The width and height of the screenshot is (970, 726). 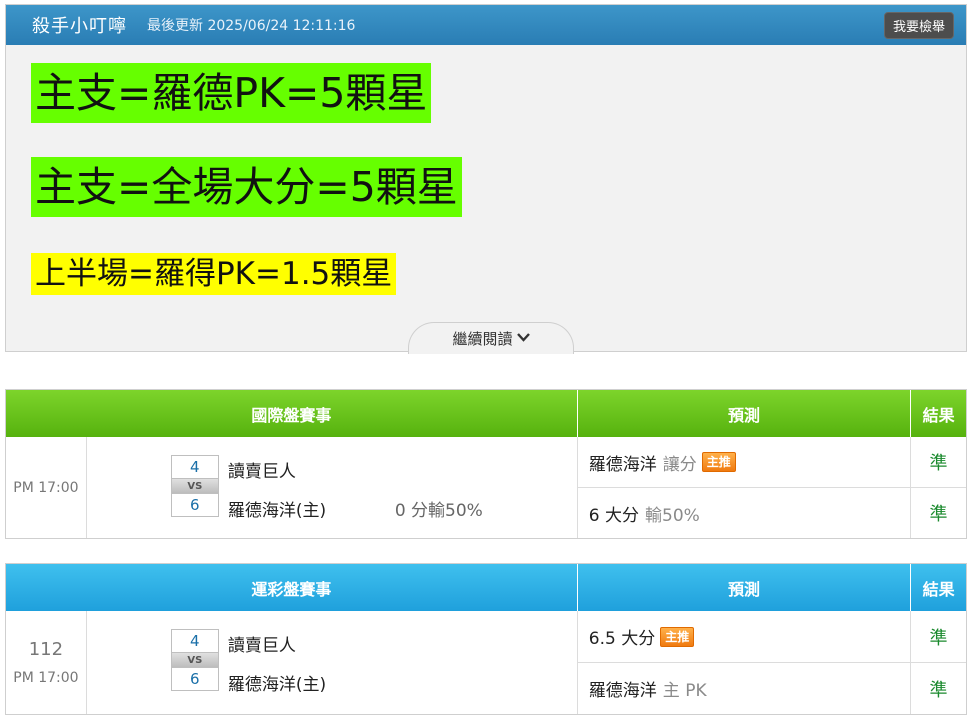 I want to click on match-cell: 4 VS 6 讀賣巨人 羅德海洋(主), so click(x=332, y=662).